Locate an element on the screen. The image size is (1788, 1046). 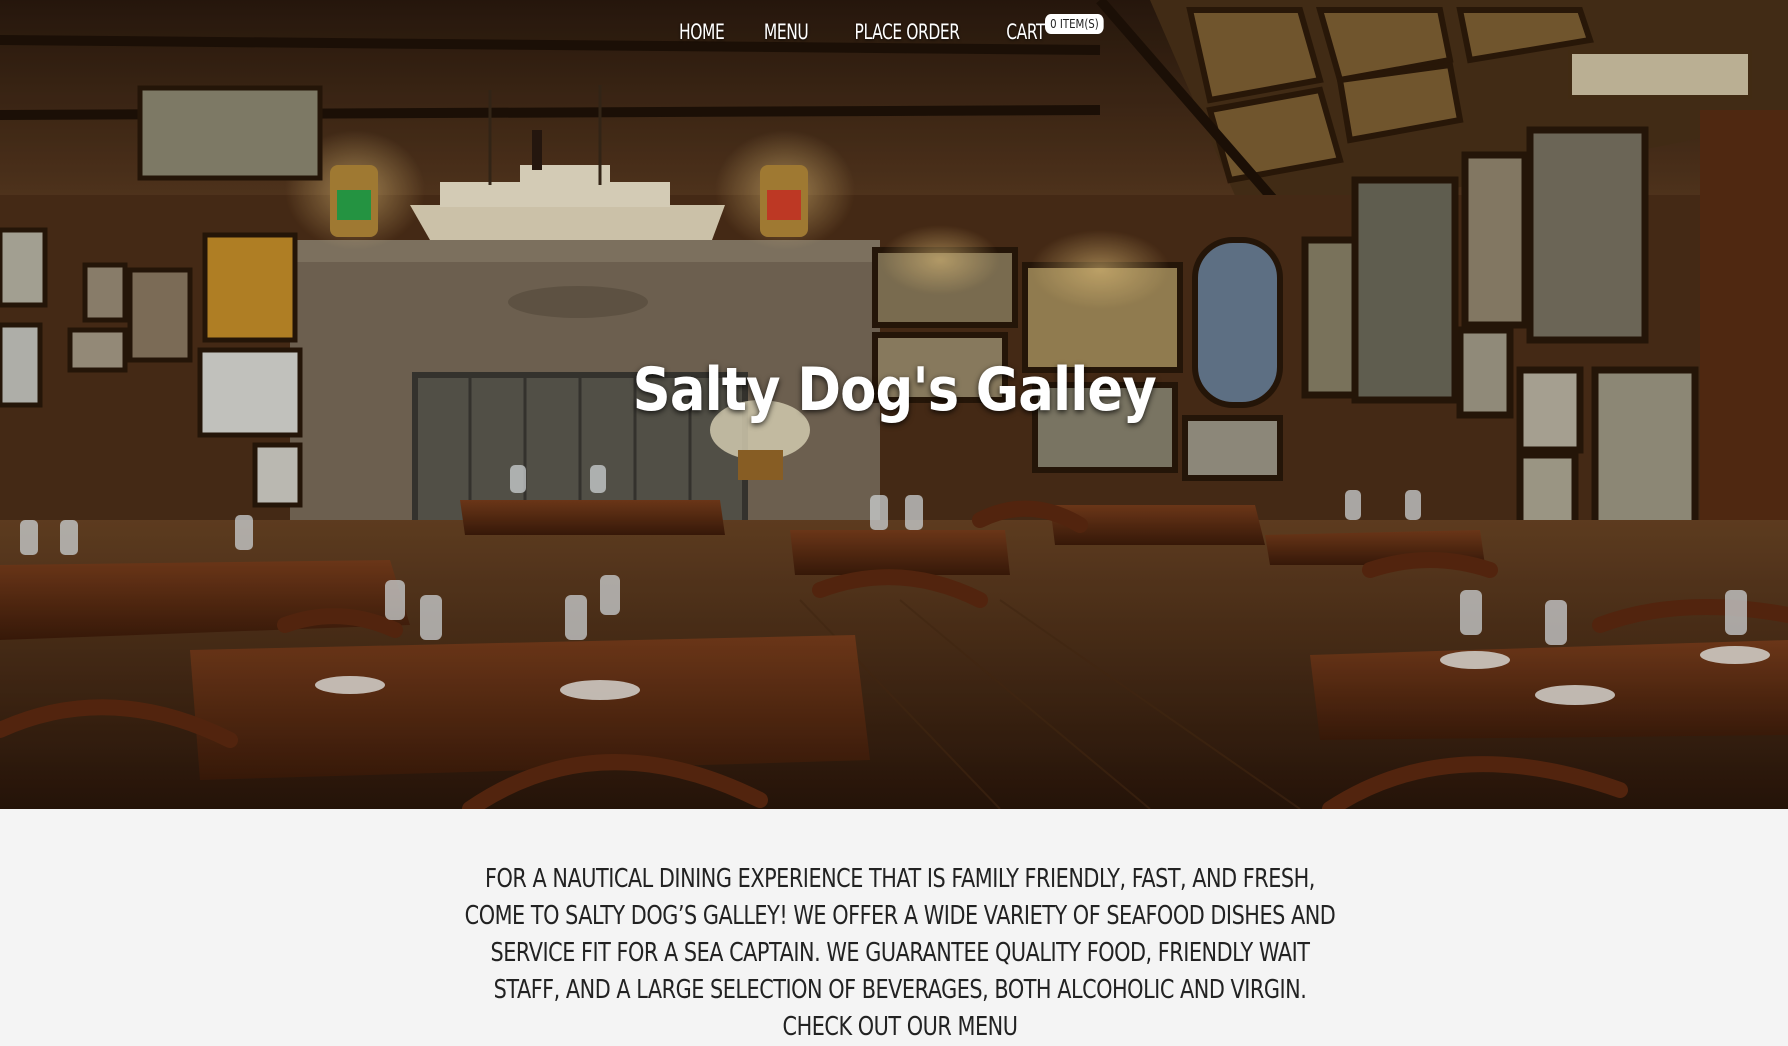
nav-cart: CART 0 ITEM(S) is located at coordinates (1058, 29).